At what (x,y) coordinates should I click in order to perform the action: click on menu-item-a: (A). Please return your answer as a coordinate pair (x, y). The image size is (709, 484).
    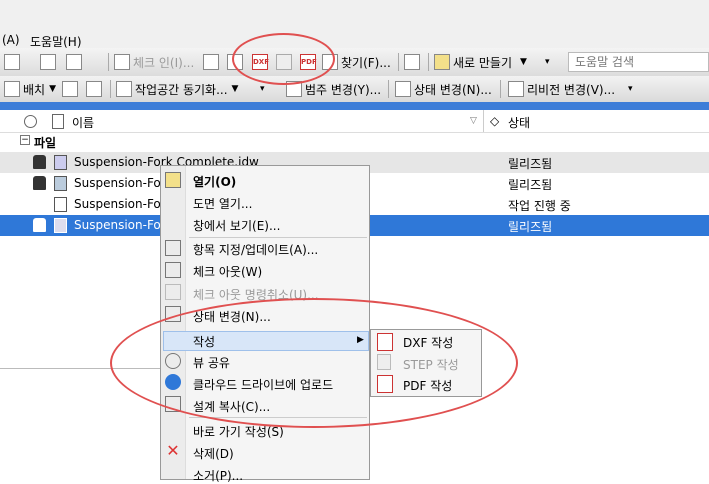
    Looking at the image, I should click on (11, 40).